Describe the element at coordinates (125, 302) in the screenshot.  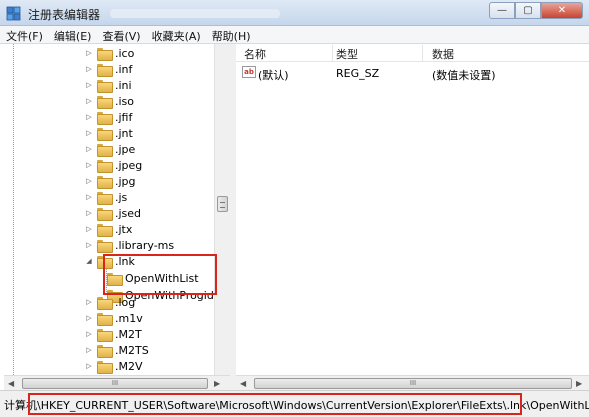
I see `tree-node-label: .log` at that location.